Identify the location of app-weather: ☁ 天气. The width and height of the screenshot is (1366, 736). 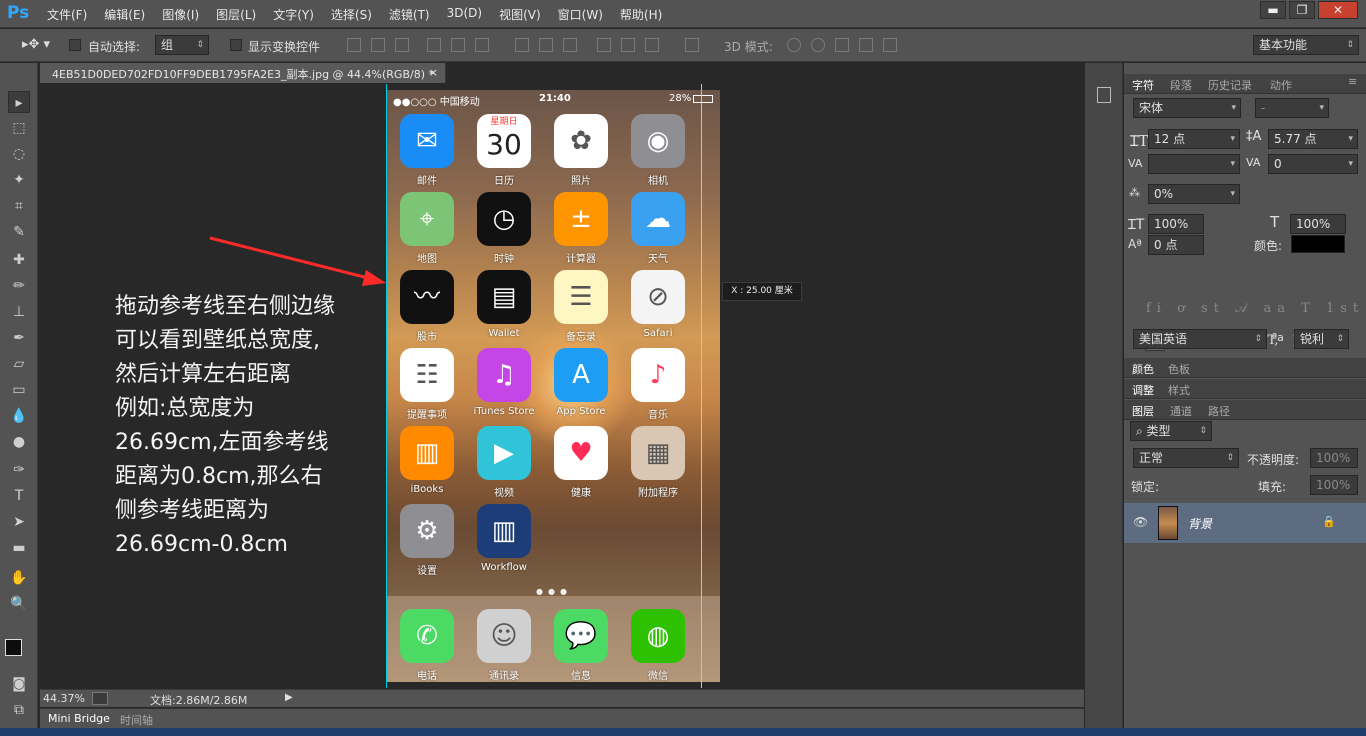
(653, 230).